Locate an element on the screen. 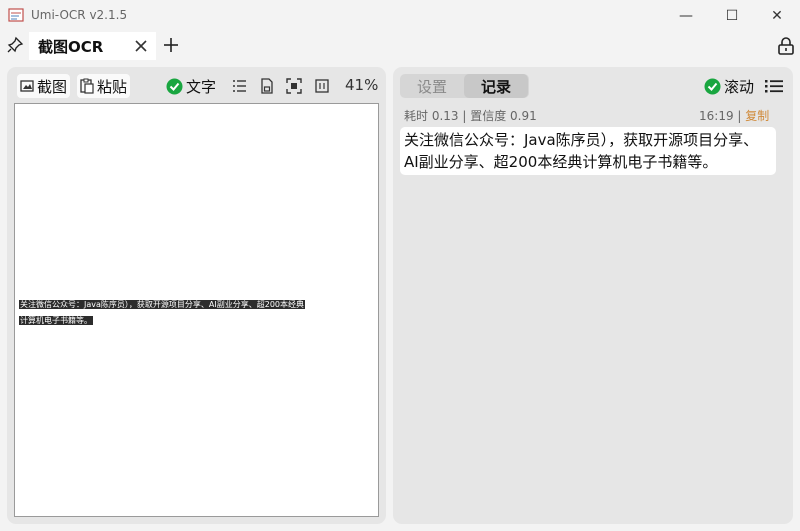 The height and width of the screenshot is (531, 800). maximize-button: ☐ is located at coordinates (732, 16).